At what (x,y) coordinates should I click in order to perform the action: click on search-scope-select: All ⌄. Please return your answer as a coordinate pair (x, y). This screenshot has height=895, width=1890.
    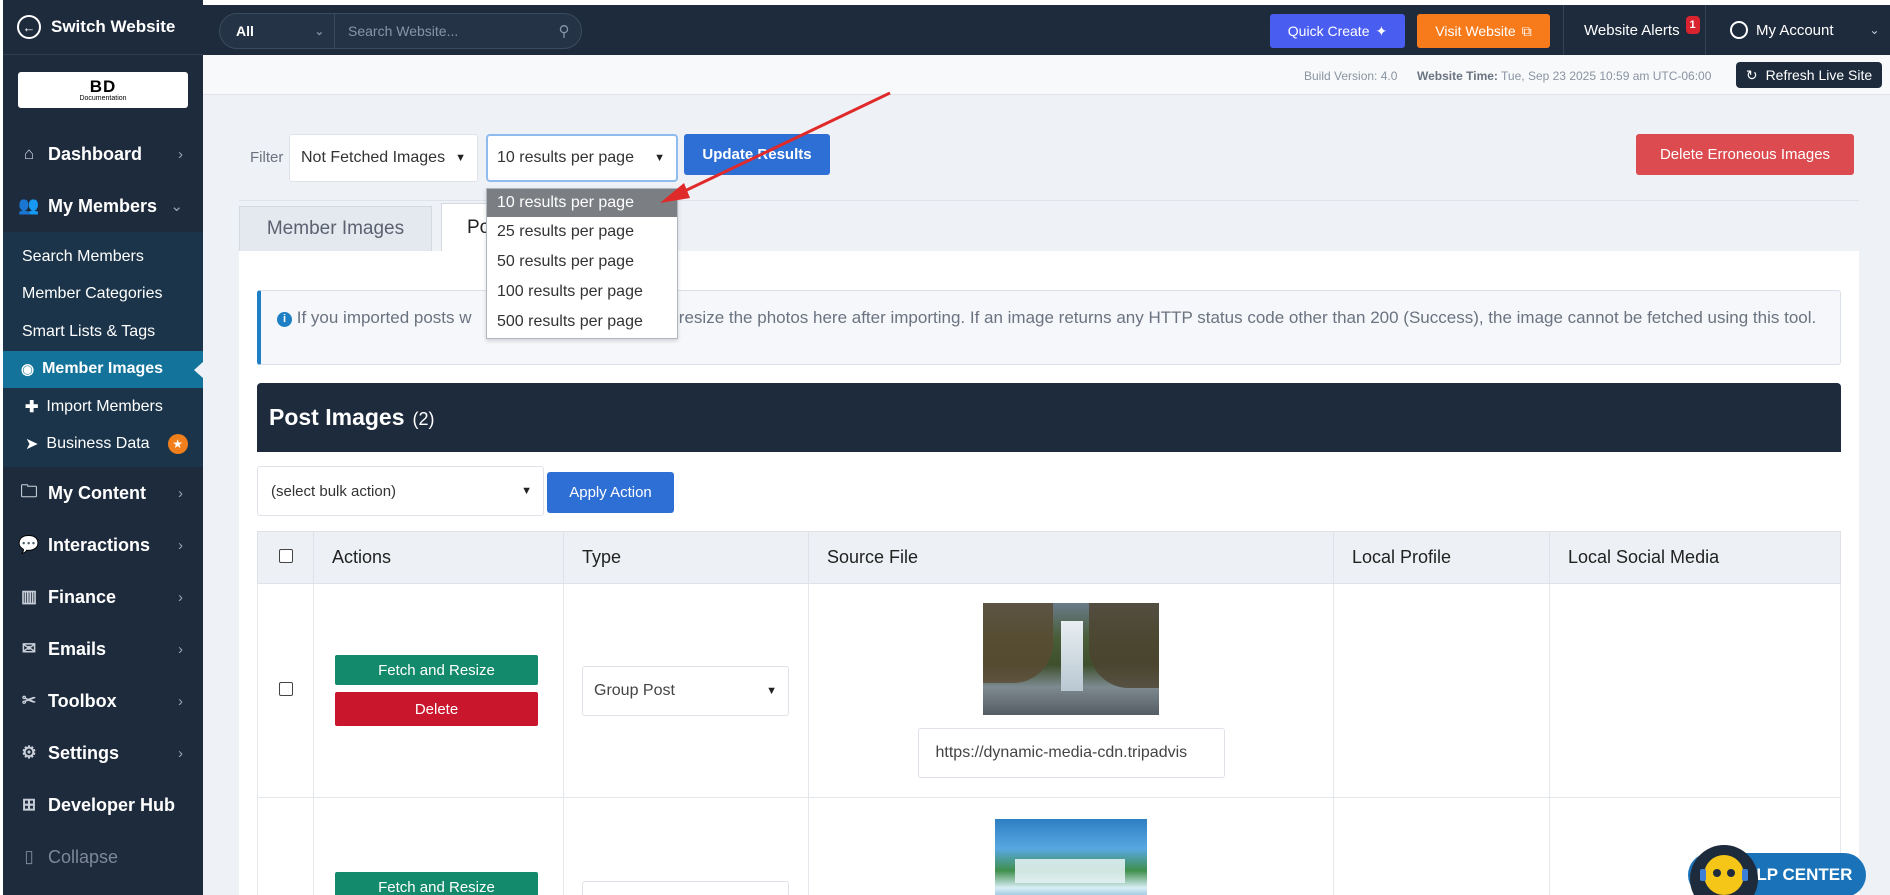
    Looking at the image, I should click on (277, 31).